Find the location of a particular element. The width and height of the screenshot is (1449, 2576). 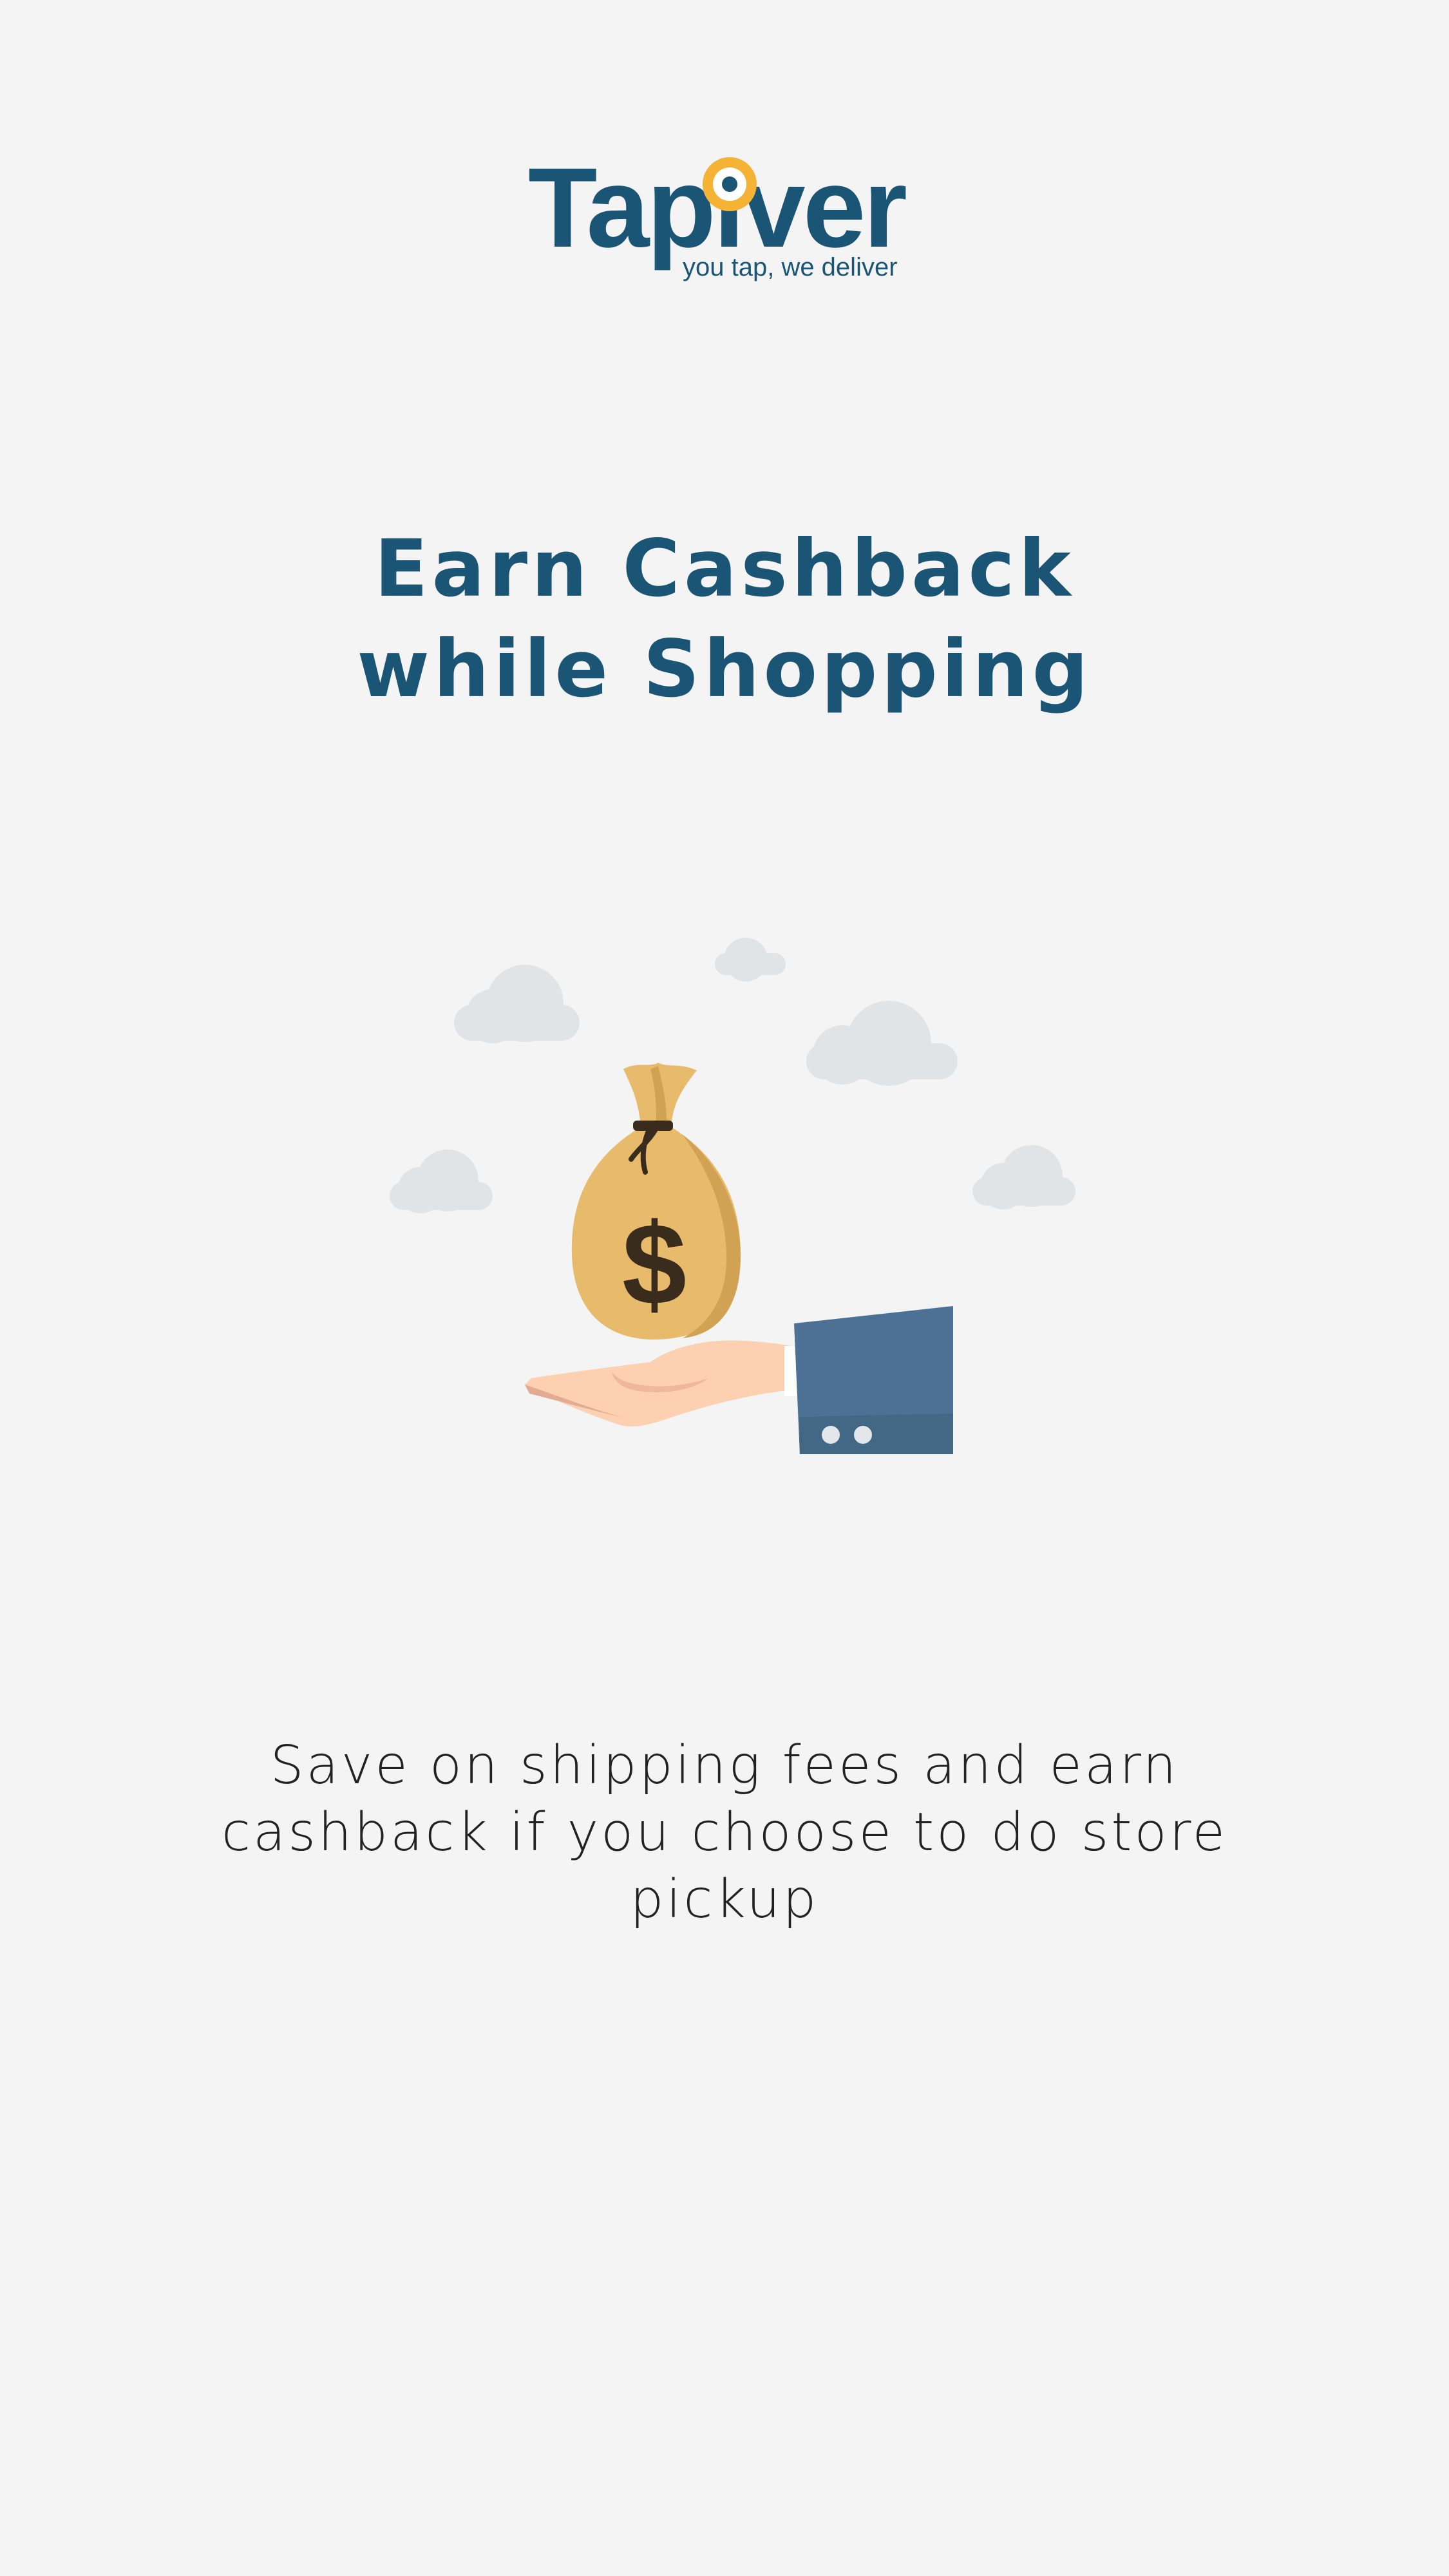

sleeve-icon is located at coordinates (874, 1380).